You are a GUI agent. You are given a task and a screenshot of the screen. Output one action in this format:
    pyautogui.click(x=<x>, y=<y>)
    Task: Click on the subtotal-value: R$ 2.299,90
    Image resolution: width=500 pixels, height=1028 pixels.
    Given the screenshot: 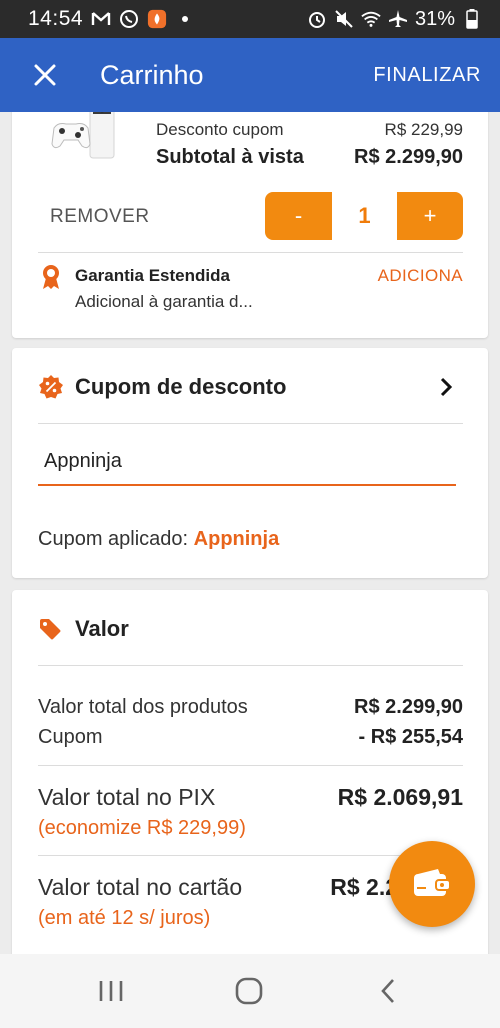 What is the action you would take?
    pyautogui.click(x=408, y=157)
    